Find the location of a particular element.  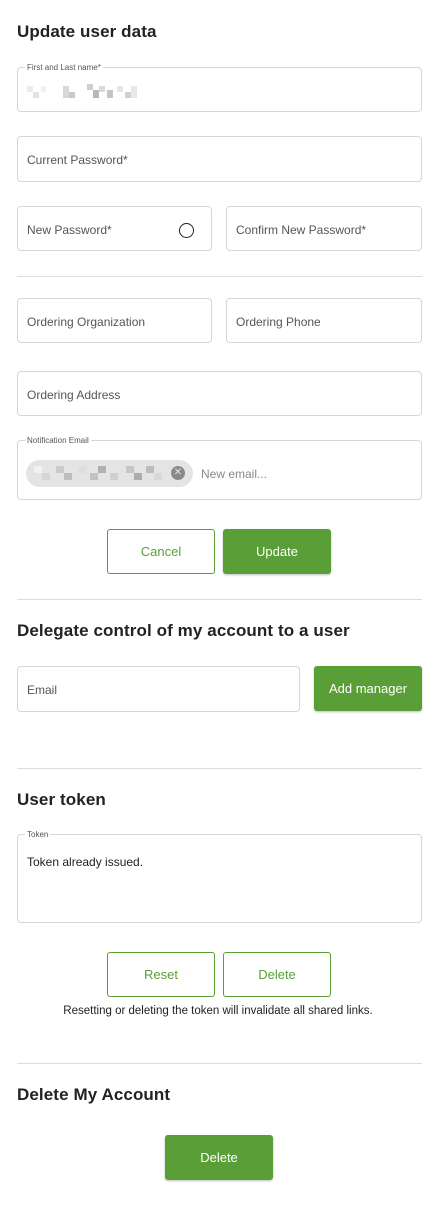

notification-email-label: Notification Email is located at coordinates (58, 440).